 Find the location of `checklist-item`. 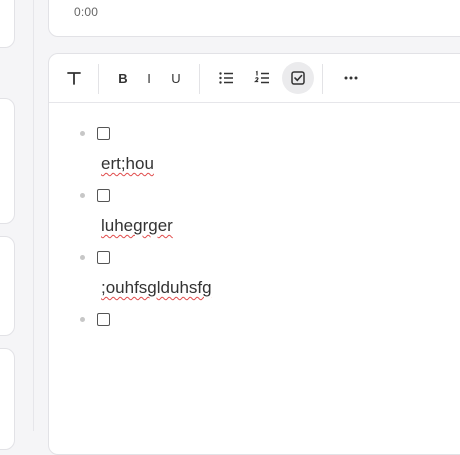

checklist-item is located at coordinates (254, 319).